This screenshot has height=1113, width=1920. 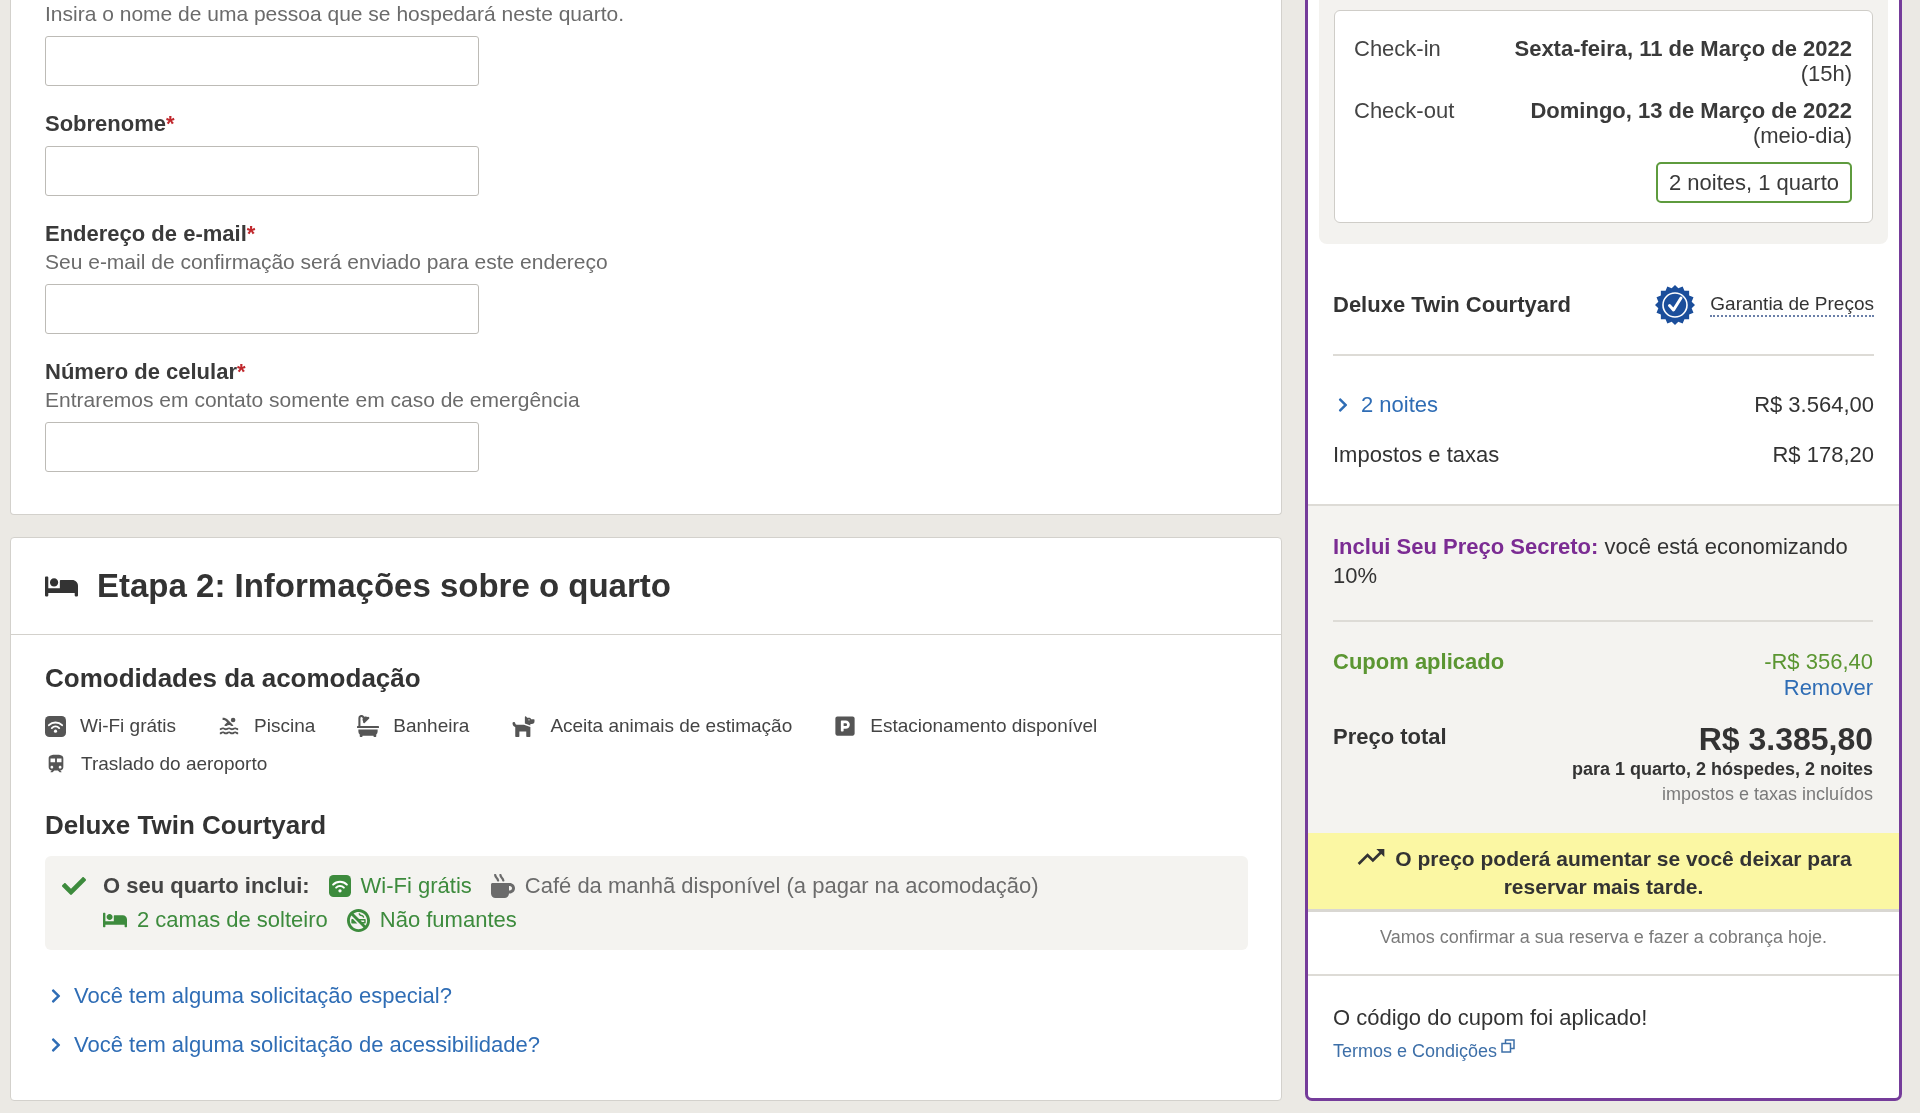 I want to click on swimmer-icon, so click(x=229, y=726).